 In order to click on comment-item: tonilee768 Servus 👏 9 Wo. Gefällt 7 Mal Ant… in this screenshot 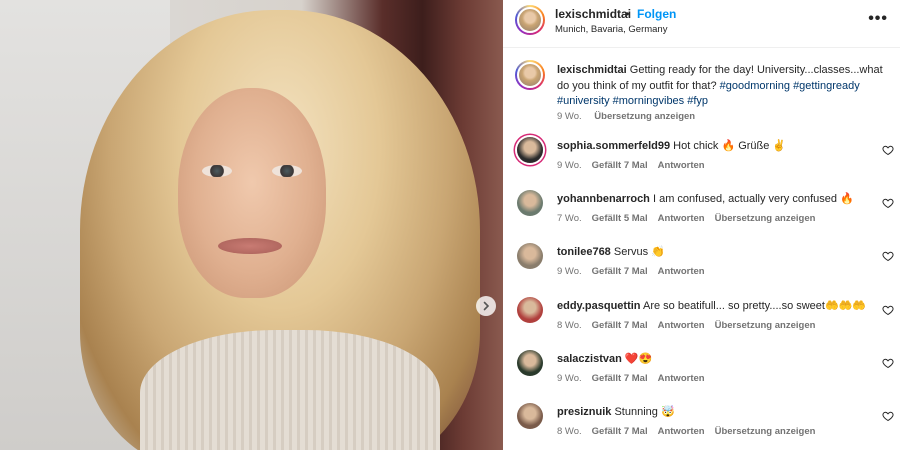, I will do `click(707, 268)`.